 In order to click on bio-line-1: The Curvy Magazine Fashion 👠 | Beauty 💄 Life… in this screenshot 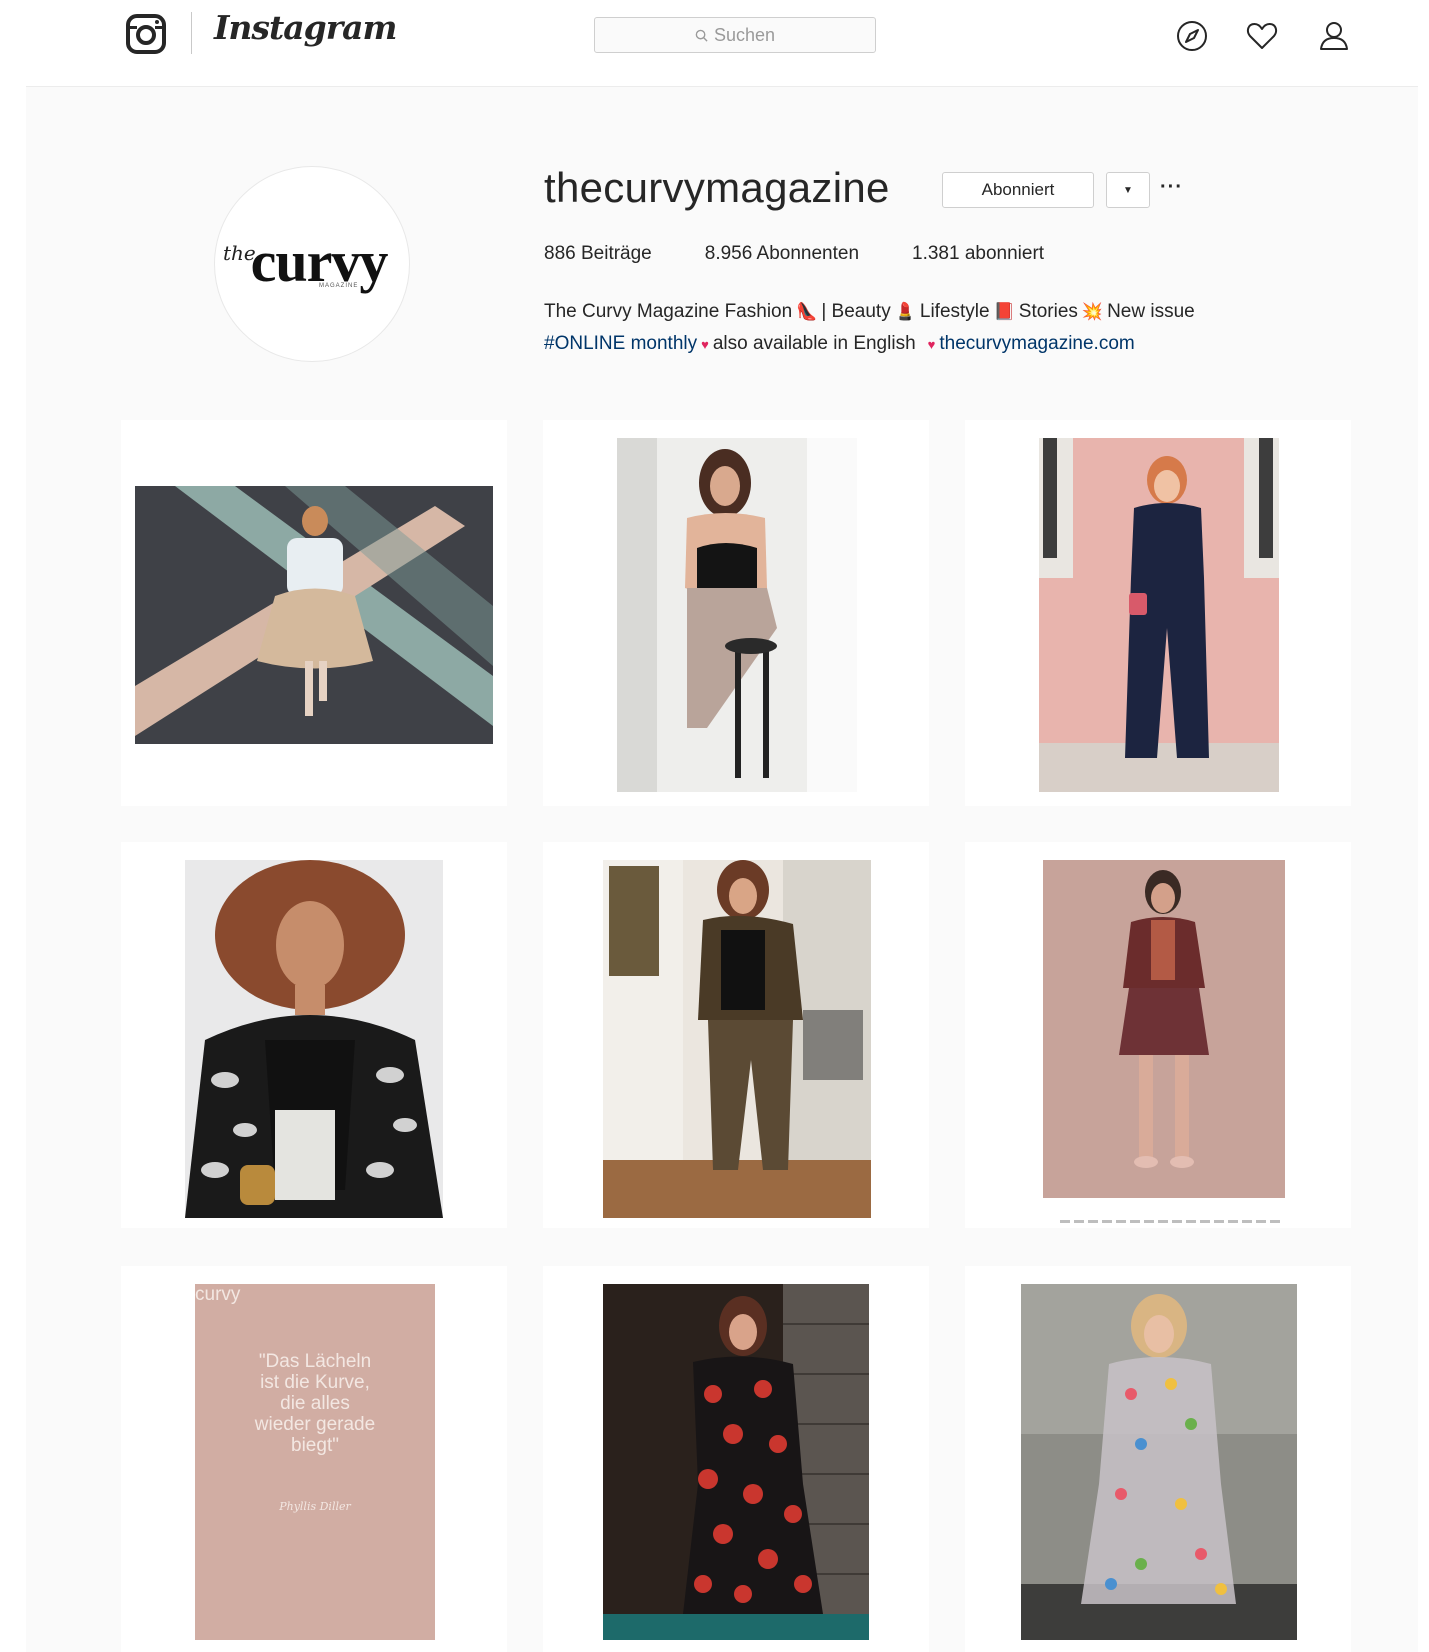, I will do `click(954, 312)`.